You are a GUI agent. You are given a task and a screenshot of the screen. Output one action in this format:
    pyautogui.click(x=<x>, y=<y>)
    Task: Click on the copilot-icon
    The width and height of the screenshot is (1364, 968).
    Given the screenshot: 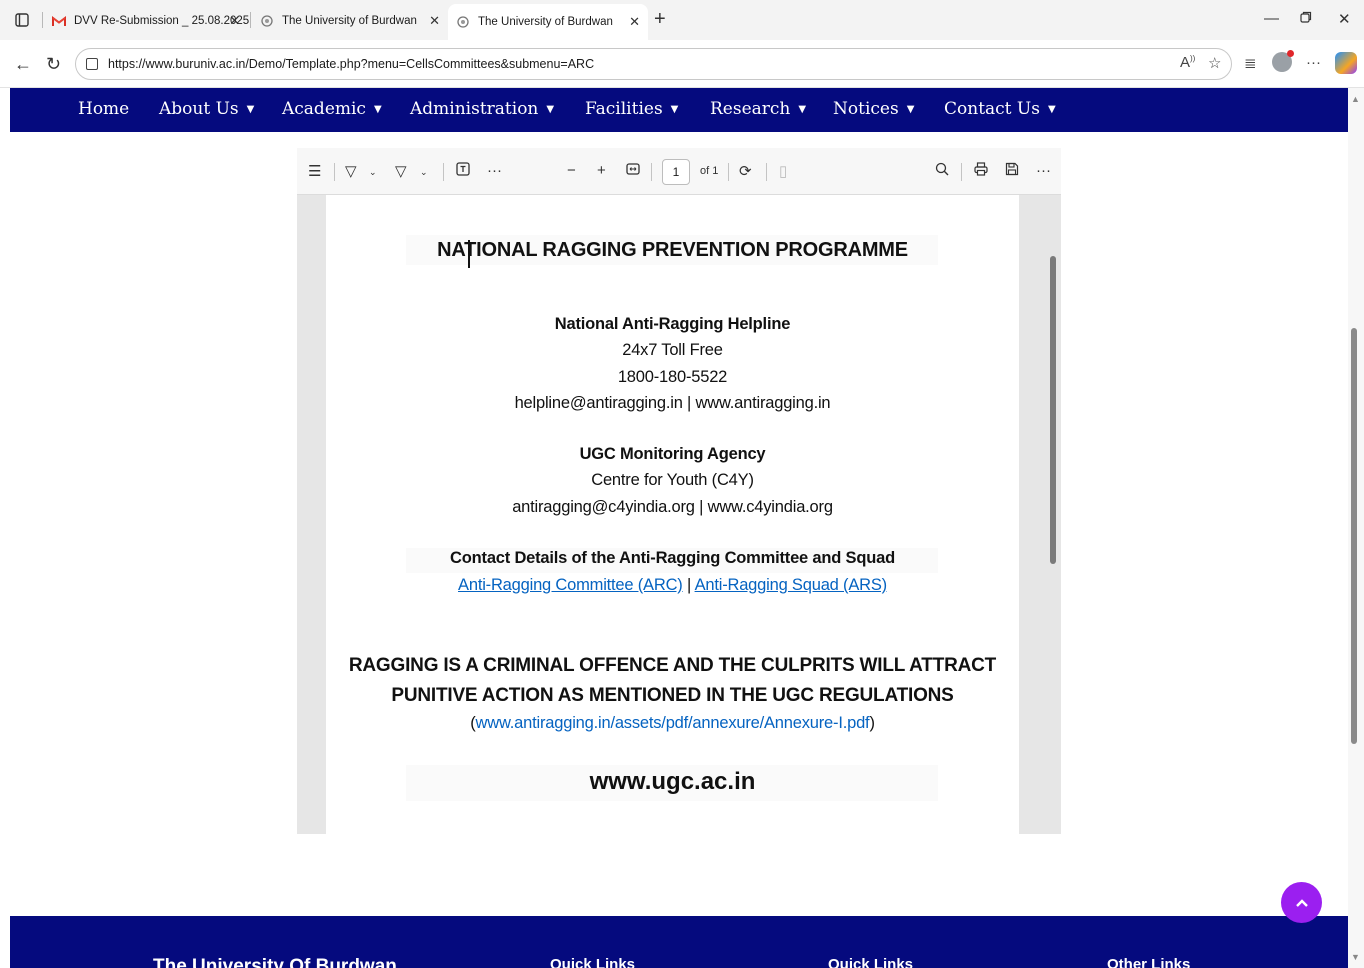 What is the action you would take?
    pyautogui.click(x=1346, y=63)
    